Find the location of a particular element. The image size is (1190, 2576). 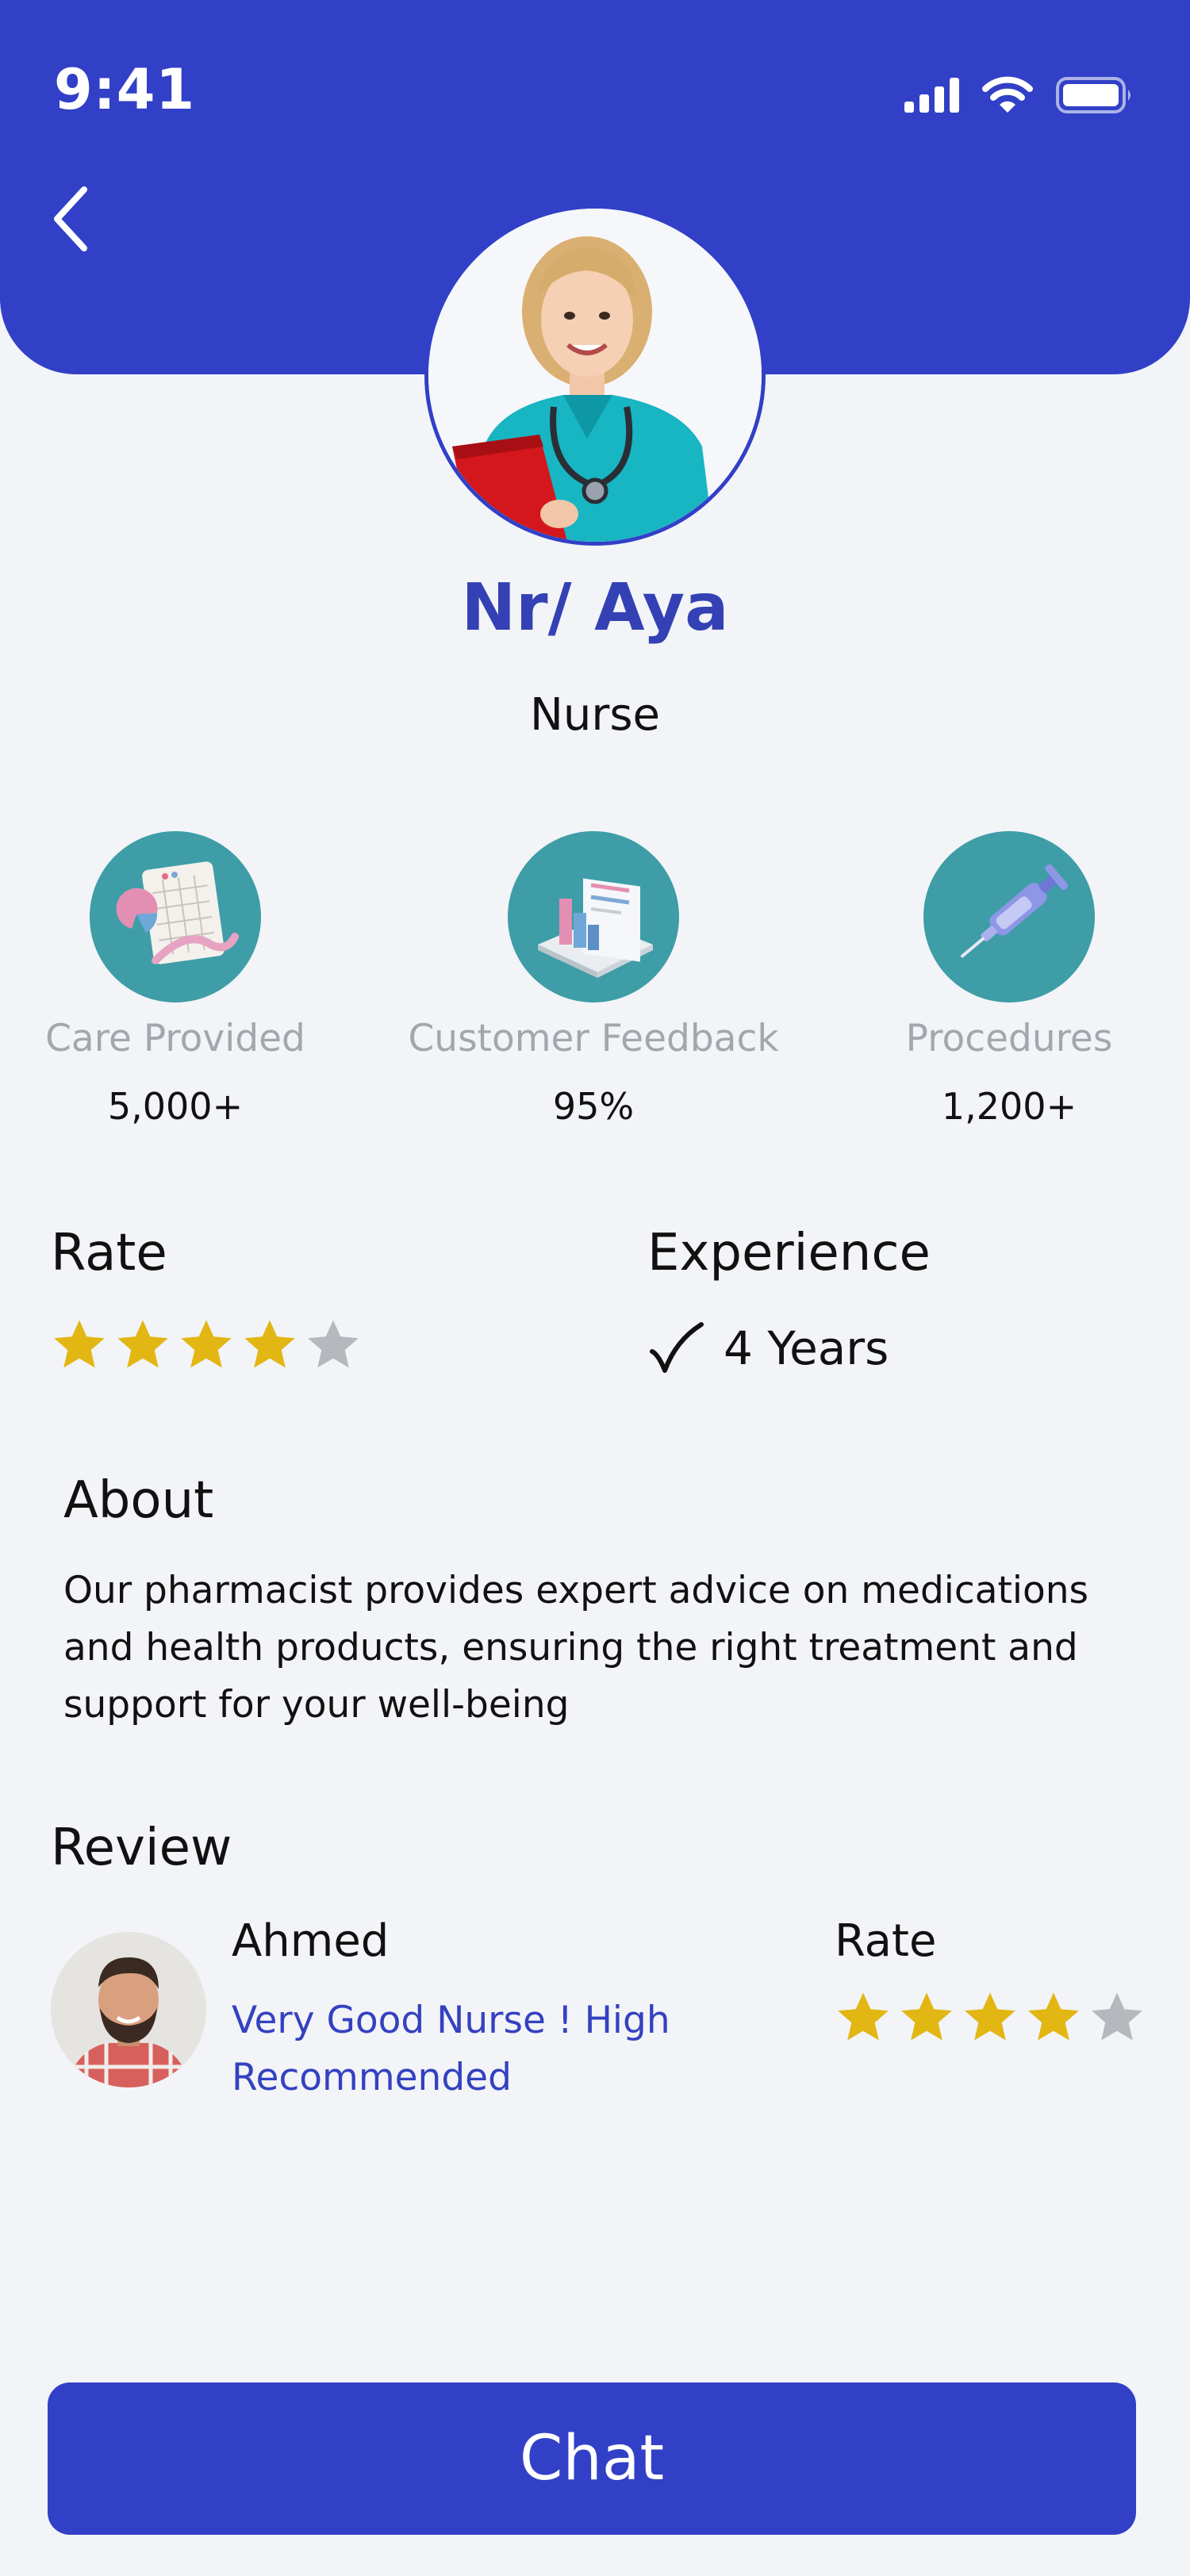

nurse-photo is located at coordinates (595, 375).